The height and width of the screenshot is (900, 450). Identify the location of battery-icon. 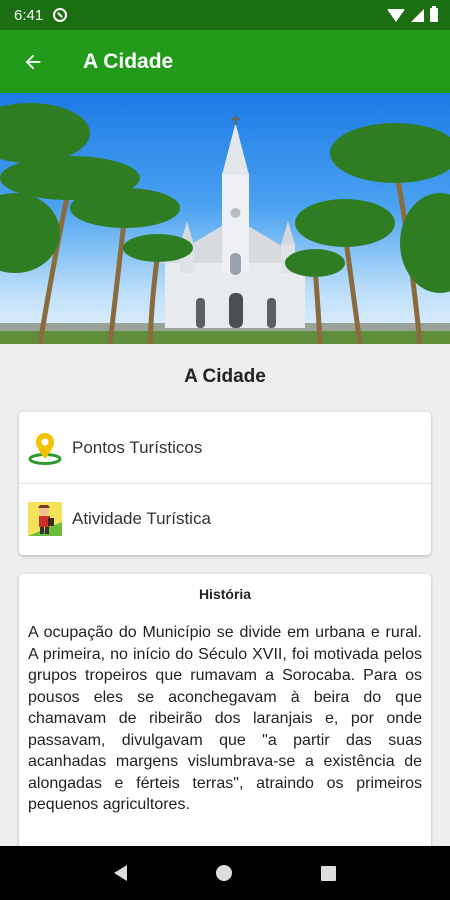
(434, 14).